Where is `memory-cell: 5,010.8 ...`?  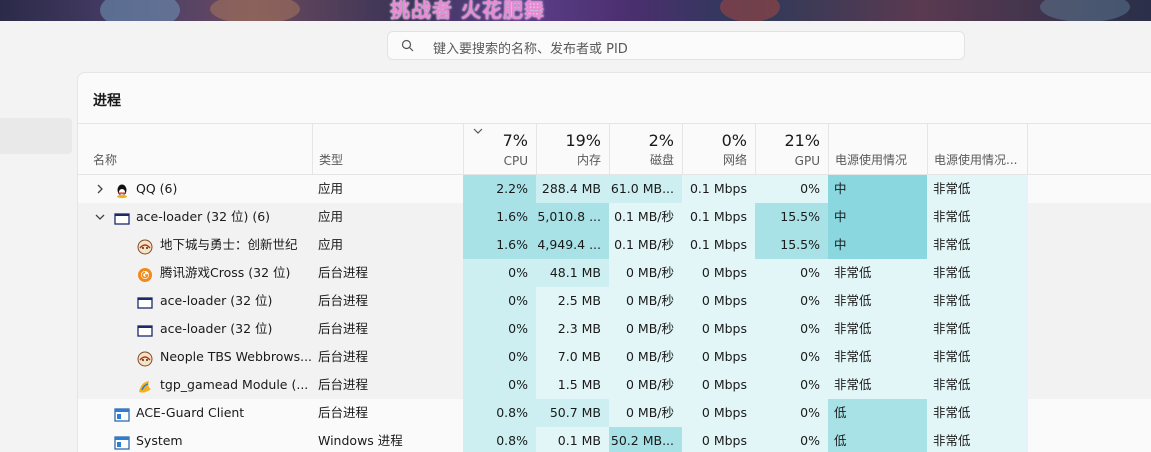 memory-cell: 5,010.8 ... is located at coordinates (572, 217).